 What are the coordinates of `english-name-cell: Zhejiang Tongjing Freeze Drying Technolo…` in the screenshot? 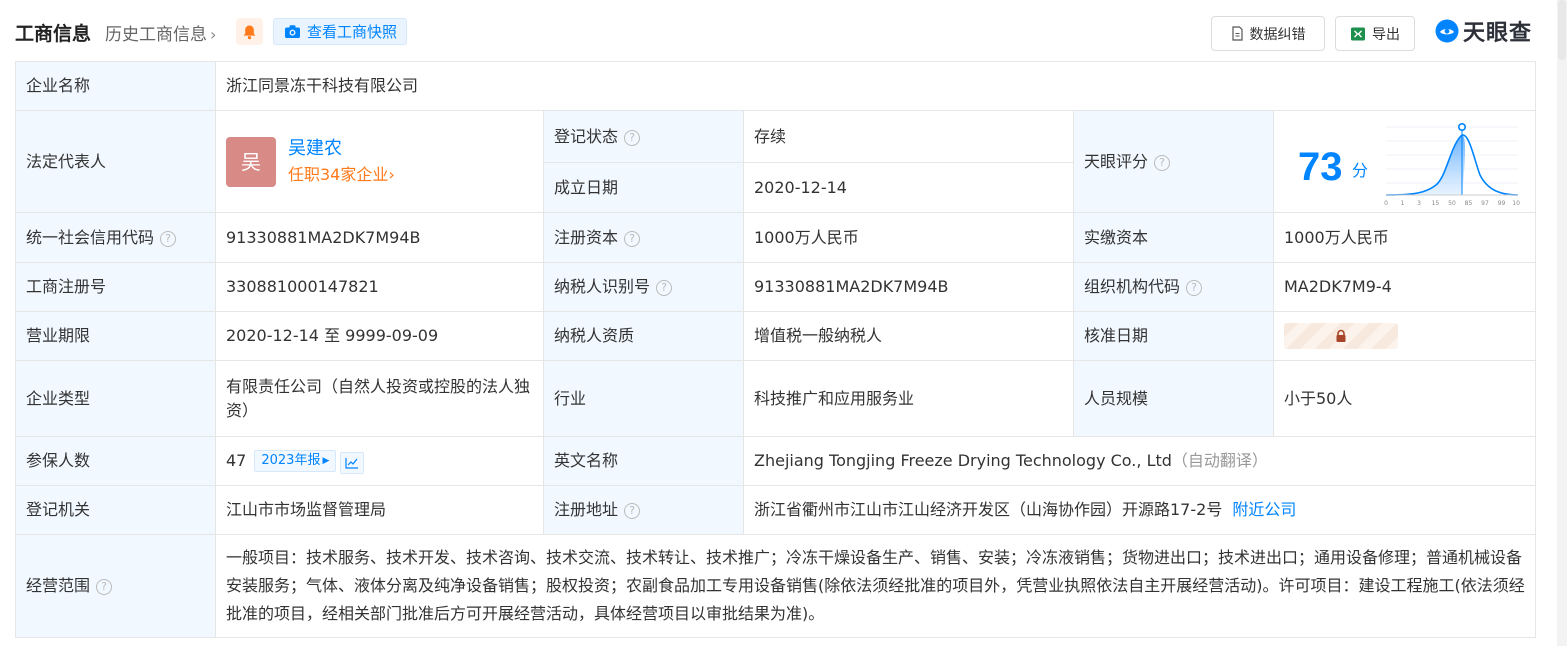 It's located at (1139, 461).